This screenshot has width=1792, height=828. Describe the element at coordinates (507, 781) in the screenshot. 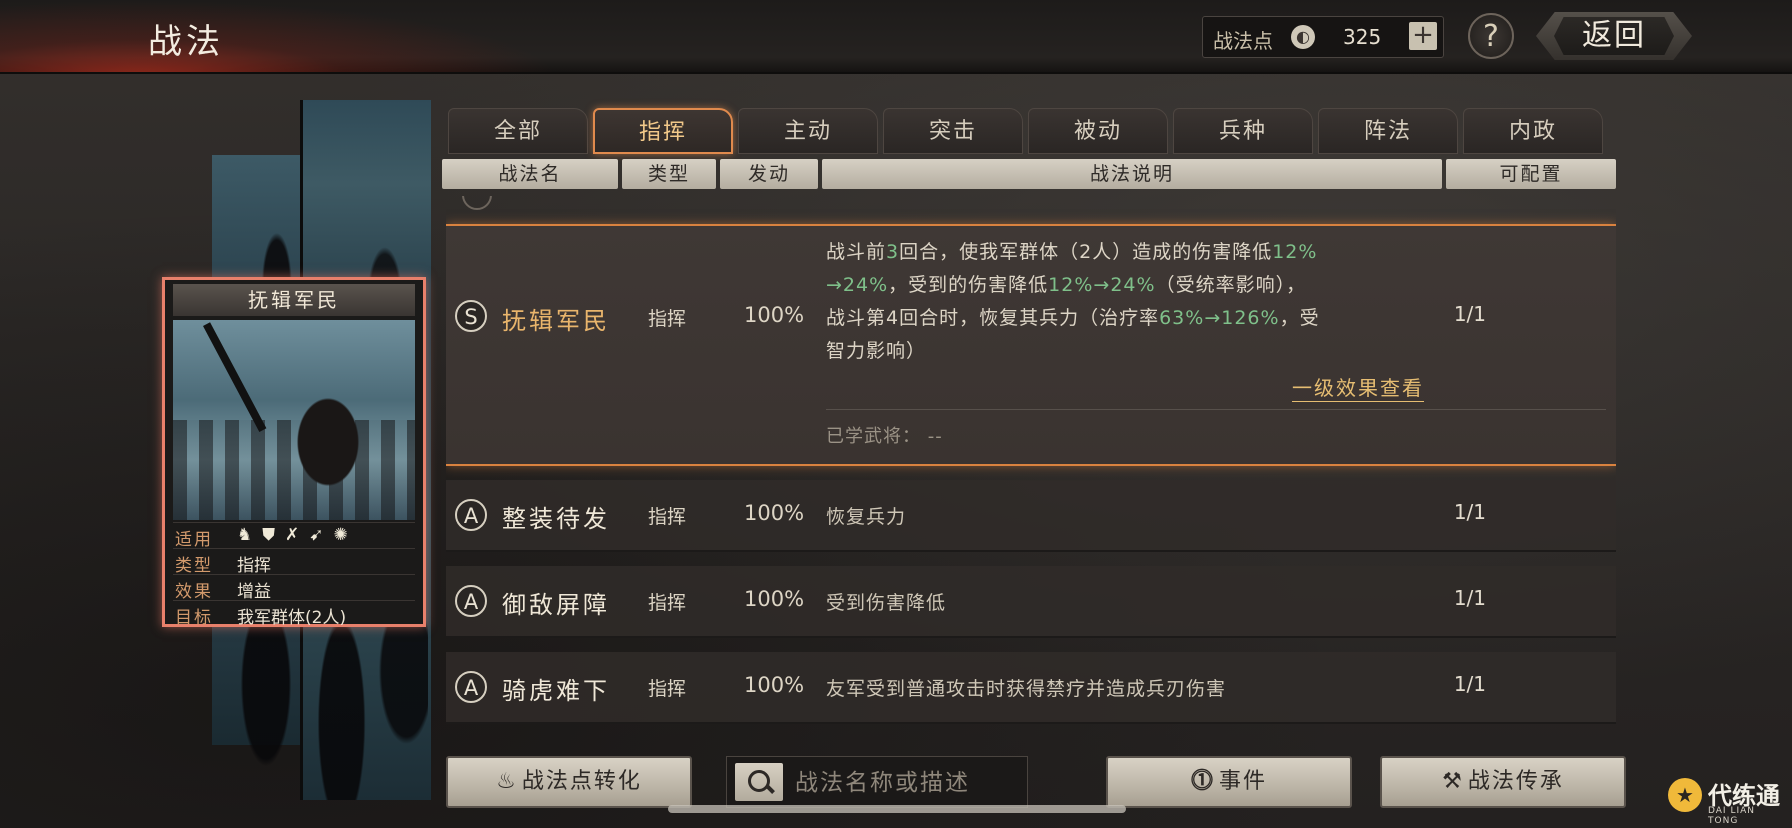

I see `flame-icon: ♨` at that location.